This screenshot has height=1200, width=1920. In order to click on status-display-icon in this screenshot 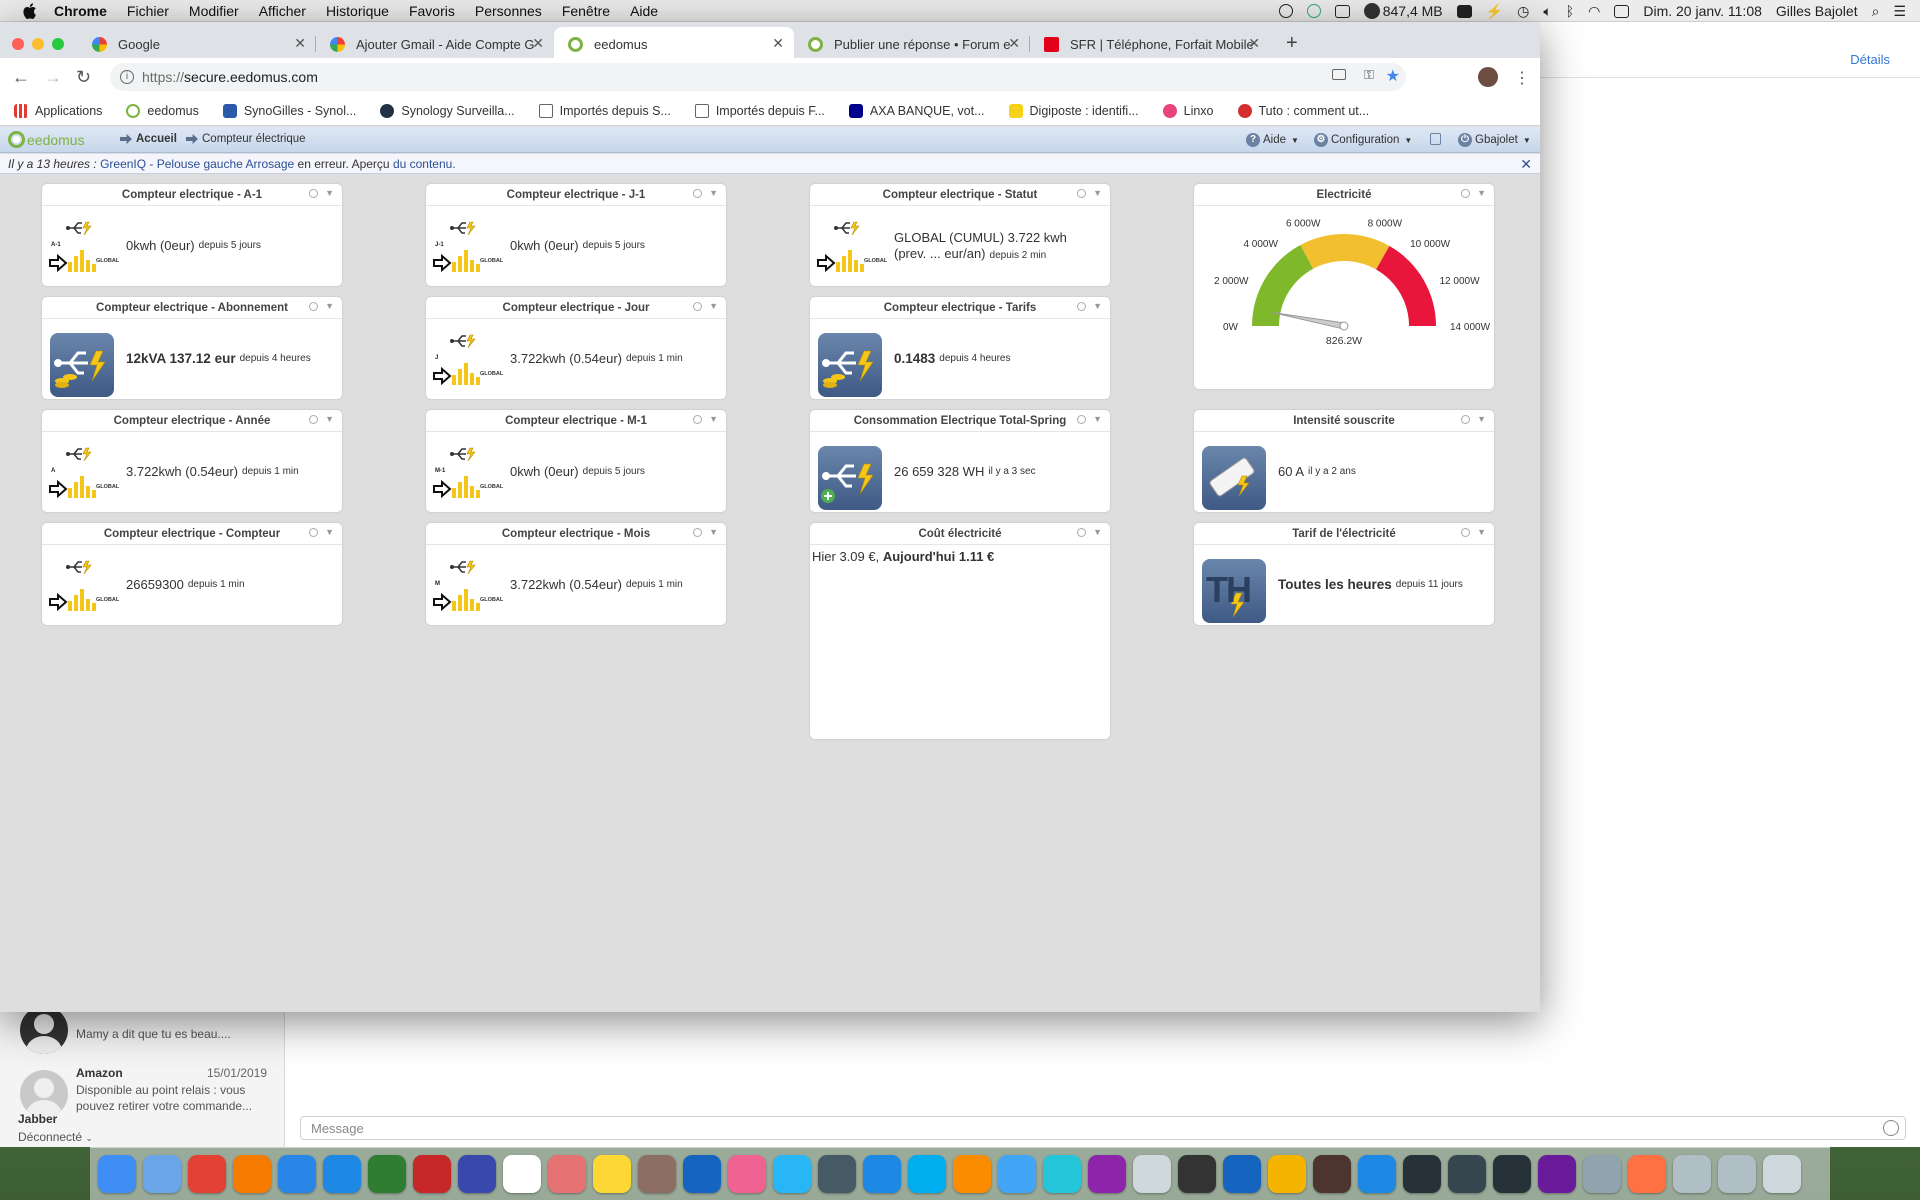, I will do `click(1464, 11)`.